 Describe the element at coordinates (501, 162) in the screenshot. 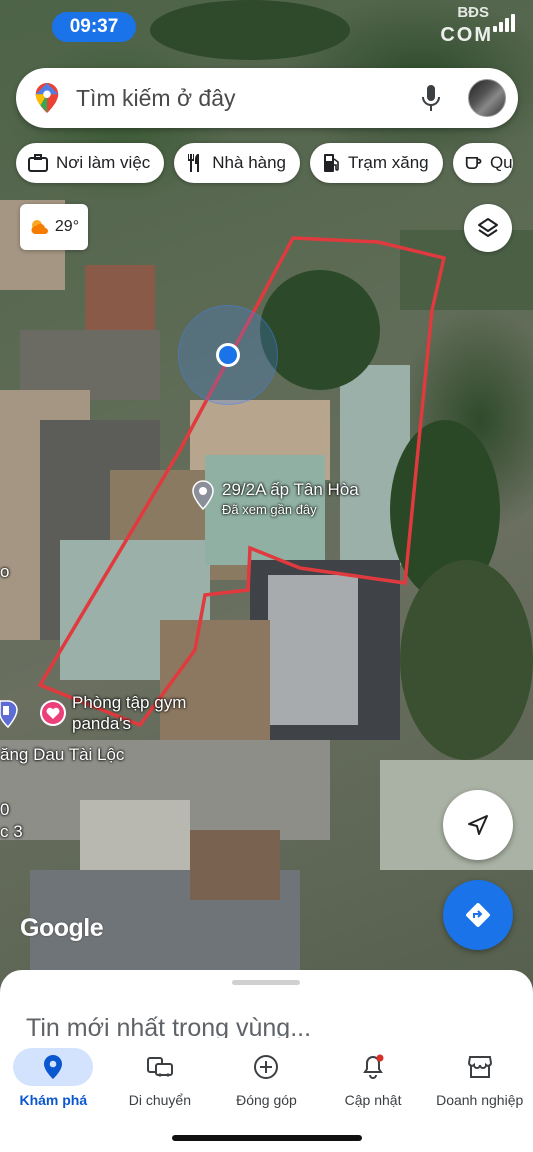

I see `chip-label: Qu` at that location.